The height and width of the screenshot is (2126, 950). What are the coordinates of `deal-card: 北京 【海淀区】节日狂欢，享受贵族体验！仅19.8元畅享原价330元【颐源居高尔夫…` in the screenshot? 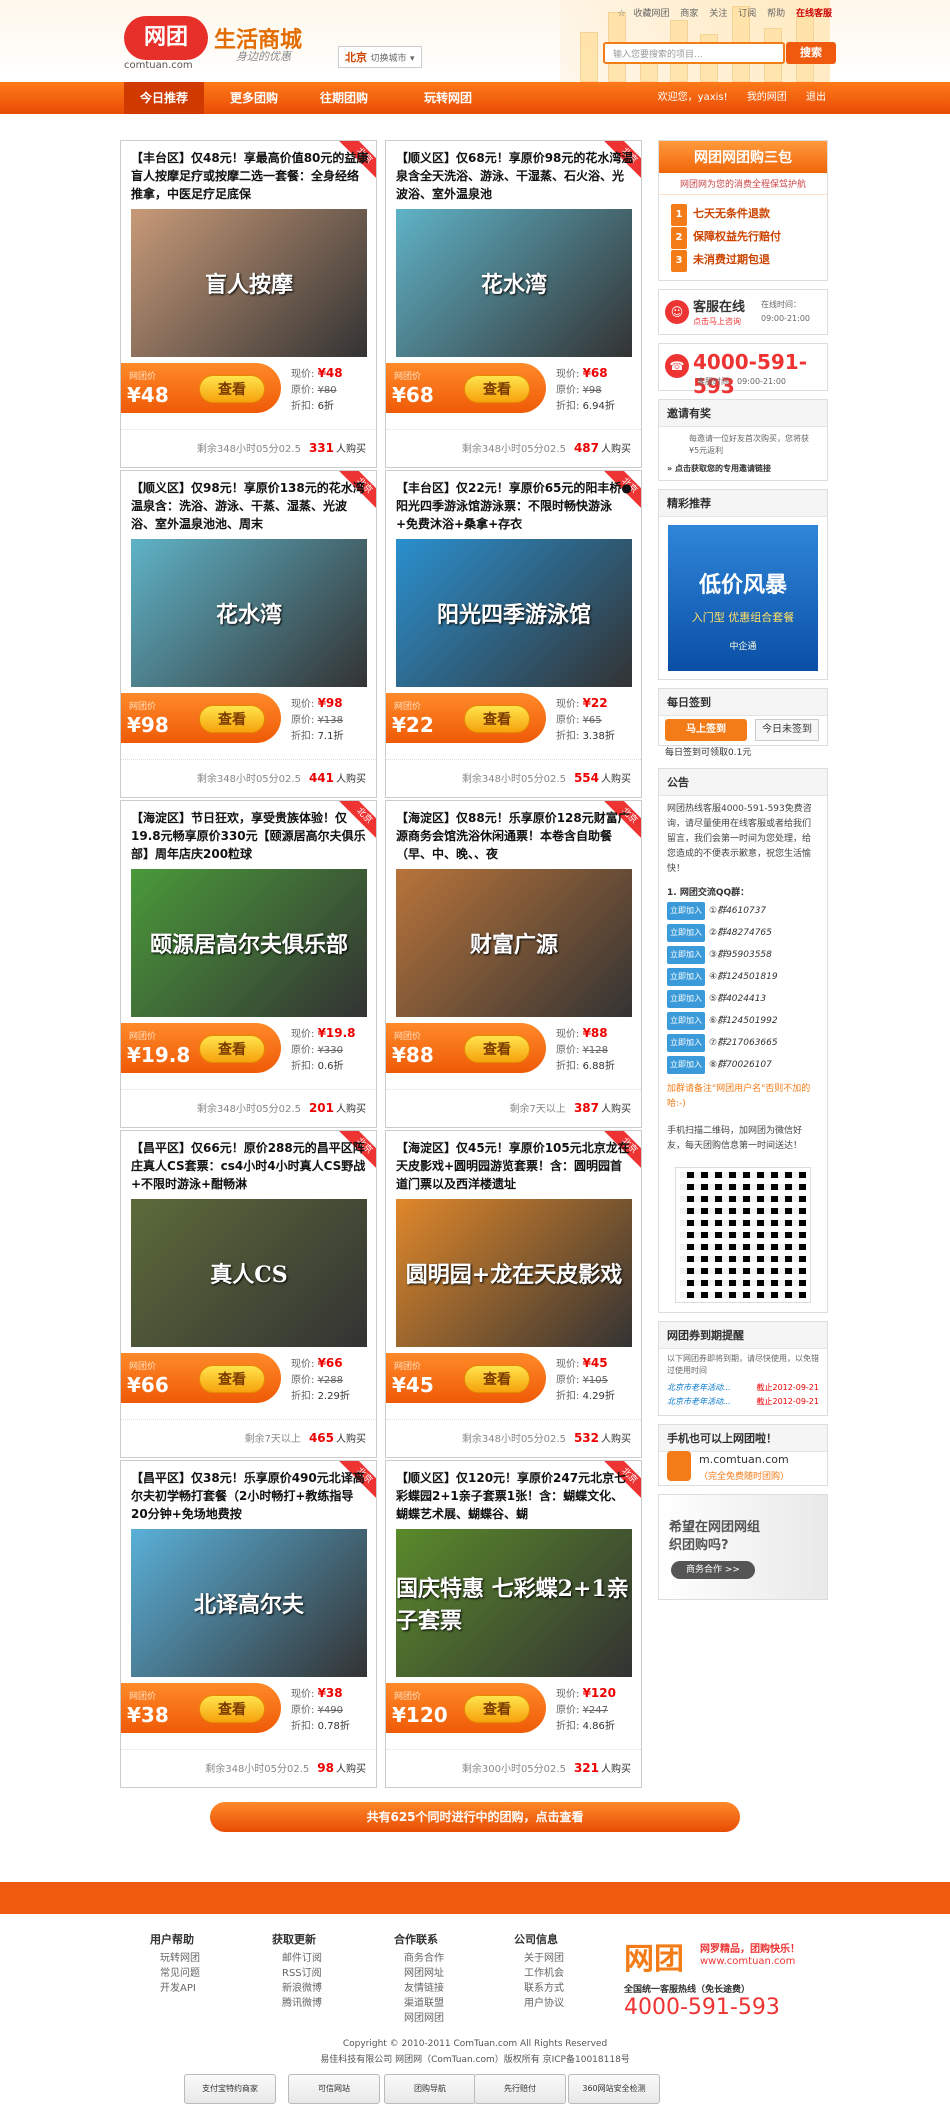 It's located at (248, 964).